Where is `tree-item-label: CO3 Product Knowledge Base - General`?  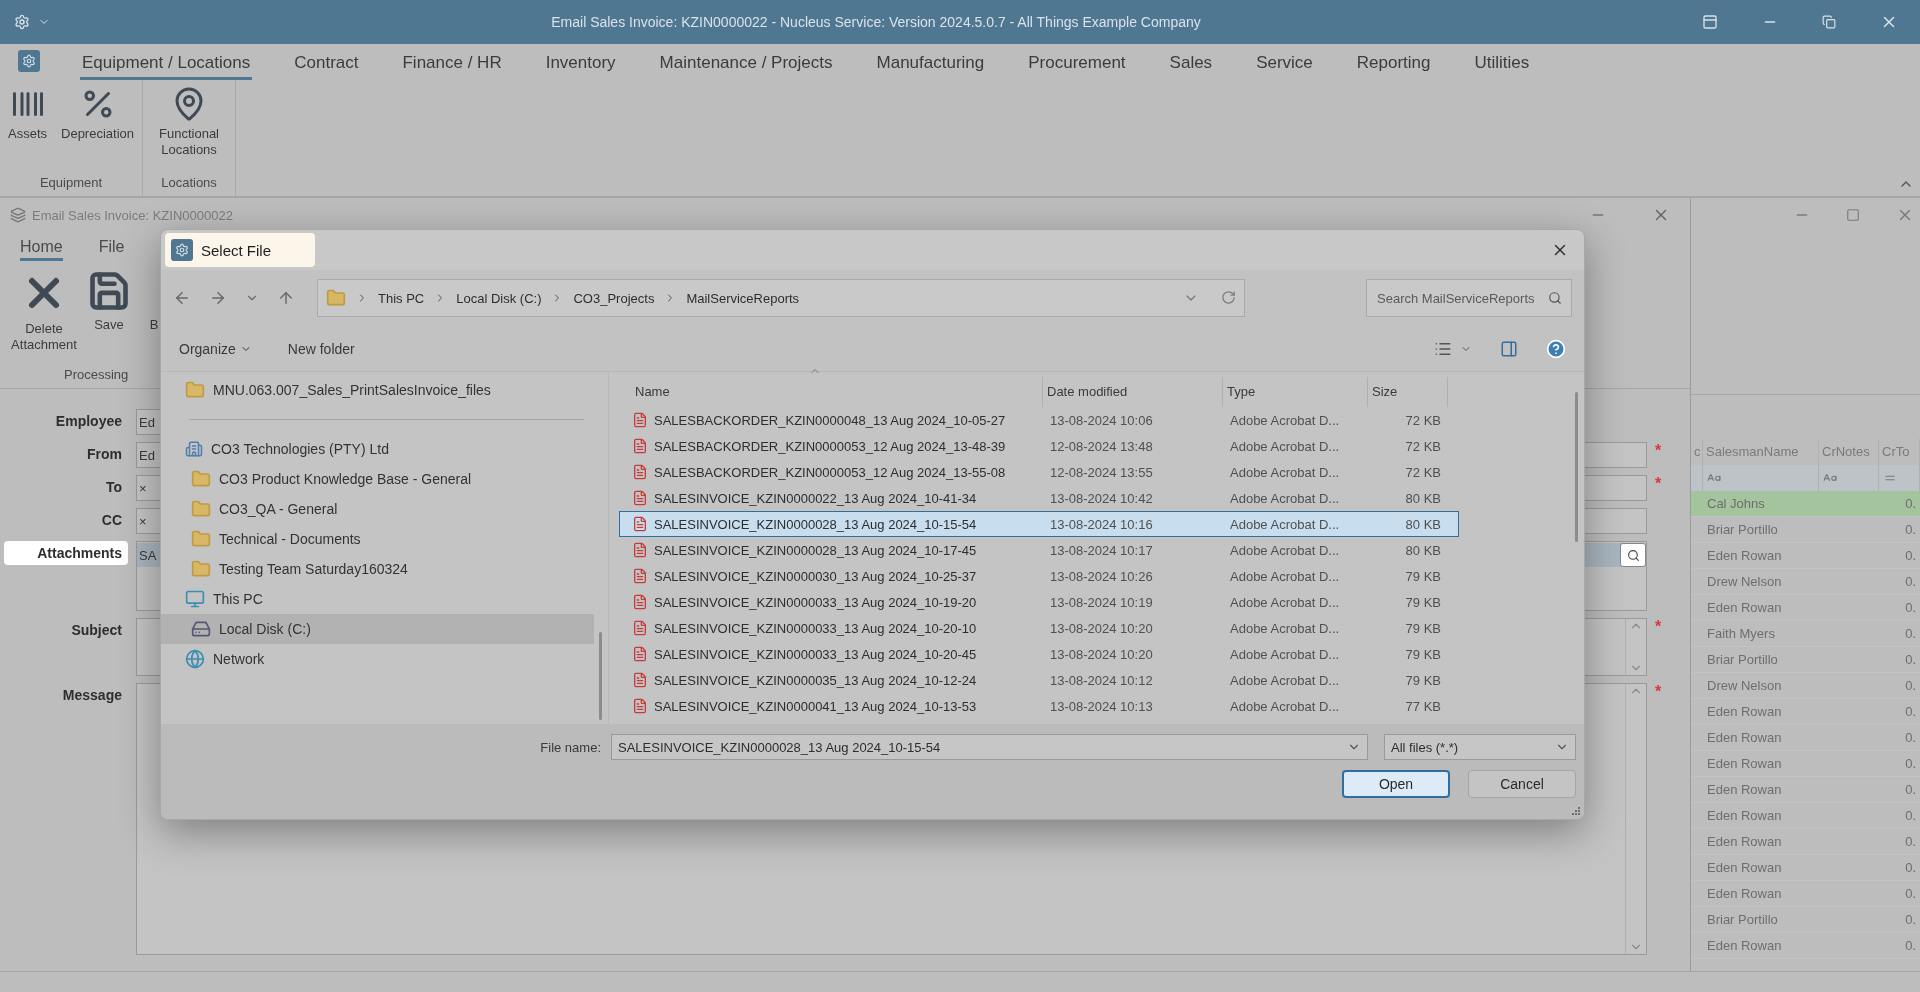 tree-item-label: CO3 Product Knowledge Base - General is located at coordinates (345, 479).